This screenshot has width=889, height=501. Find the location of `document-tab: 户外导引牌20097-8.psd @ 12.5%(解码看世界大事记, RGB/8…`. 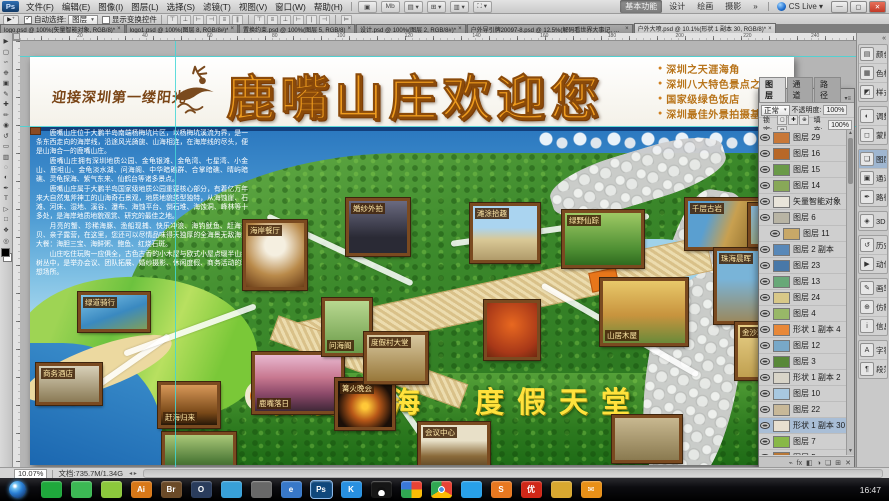

document-tab: 户外导引牌20097-8.psd @ 12.5%(解码看世界大事记, RGB/8… is located at coordinates (549, 28).